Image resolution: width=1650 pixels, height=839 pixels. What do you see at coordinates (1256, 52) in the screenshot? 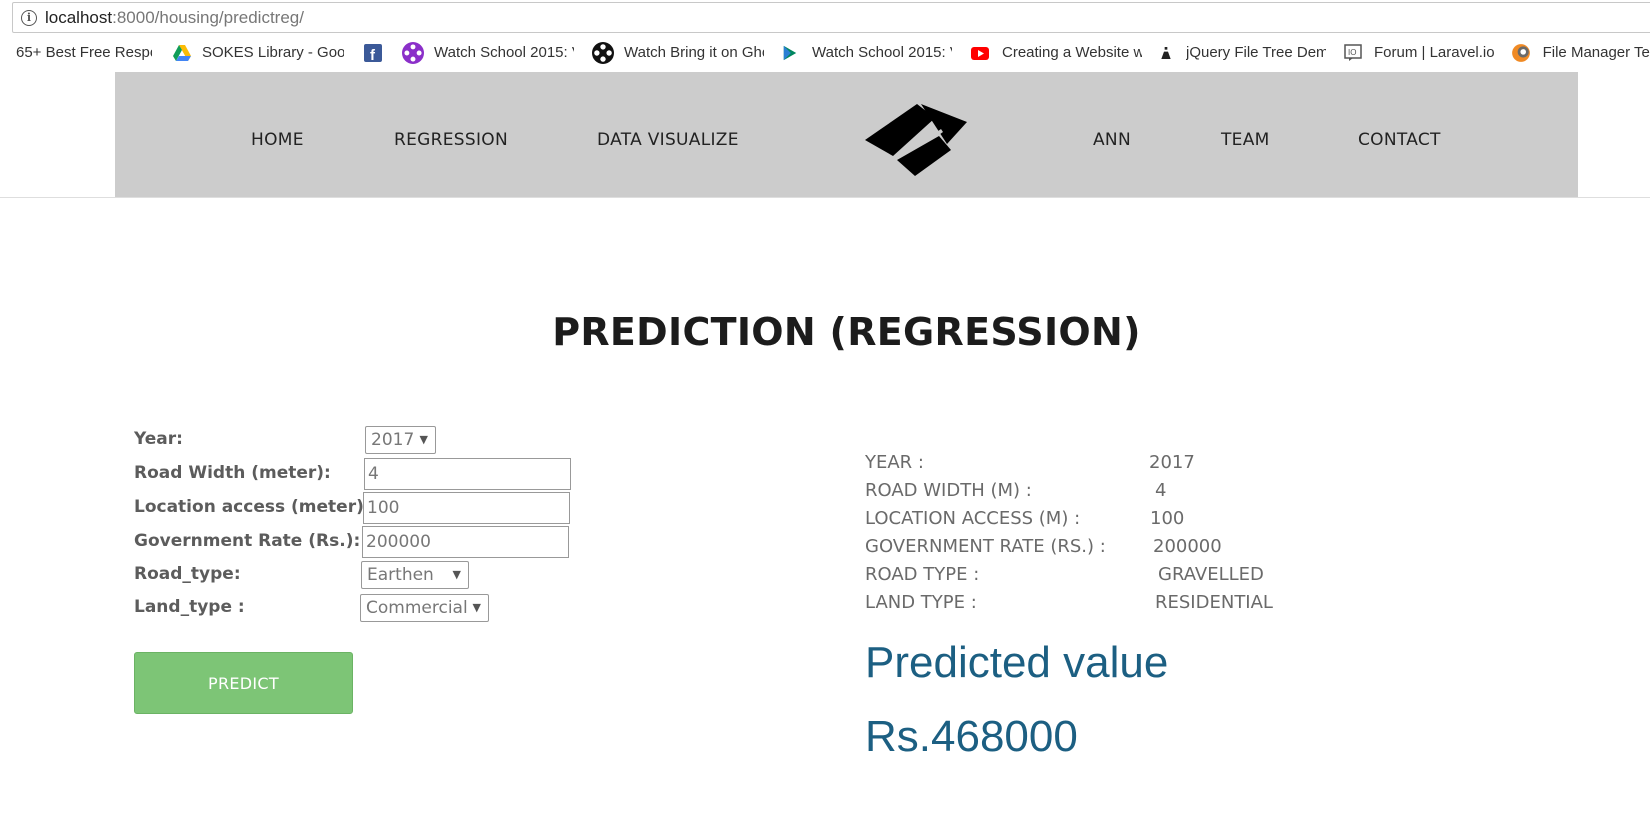
I see `bookmark-label: jQuery File Tree Demo` at bounding box center [1256, 52].